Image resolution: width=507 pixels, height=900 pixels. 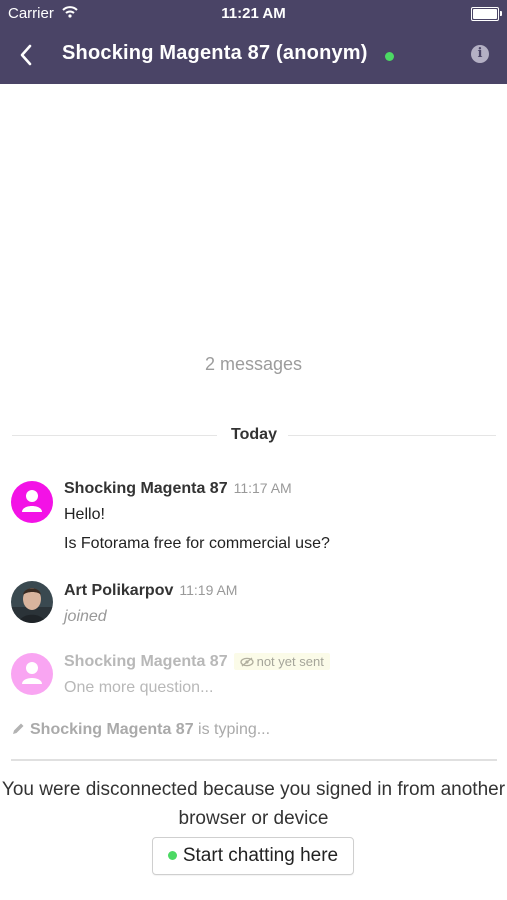 I want to click on user-photo-icon, so click(x=32, y=602).